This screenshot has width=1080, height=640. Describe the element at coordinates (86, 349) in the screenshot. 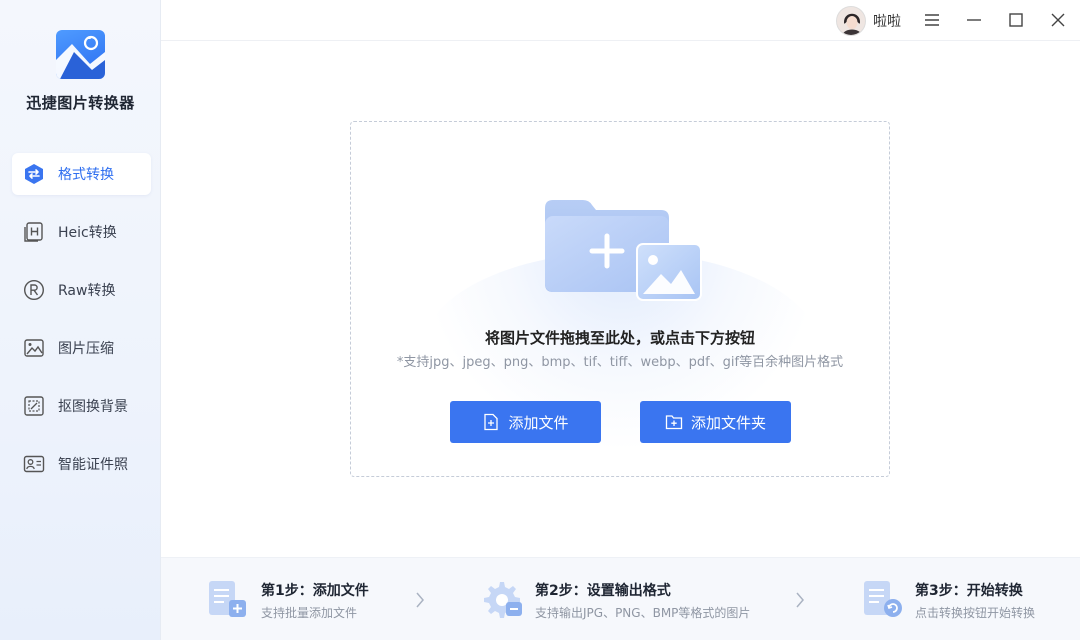

I see `sidebar-item-label: 图片压缩` at that location.